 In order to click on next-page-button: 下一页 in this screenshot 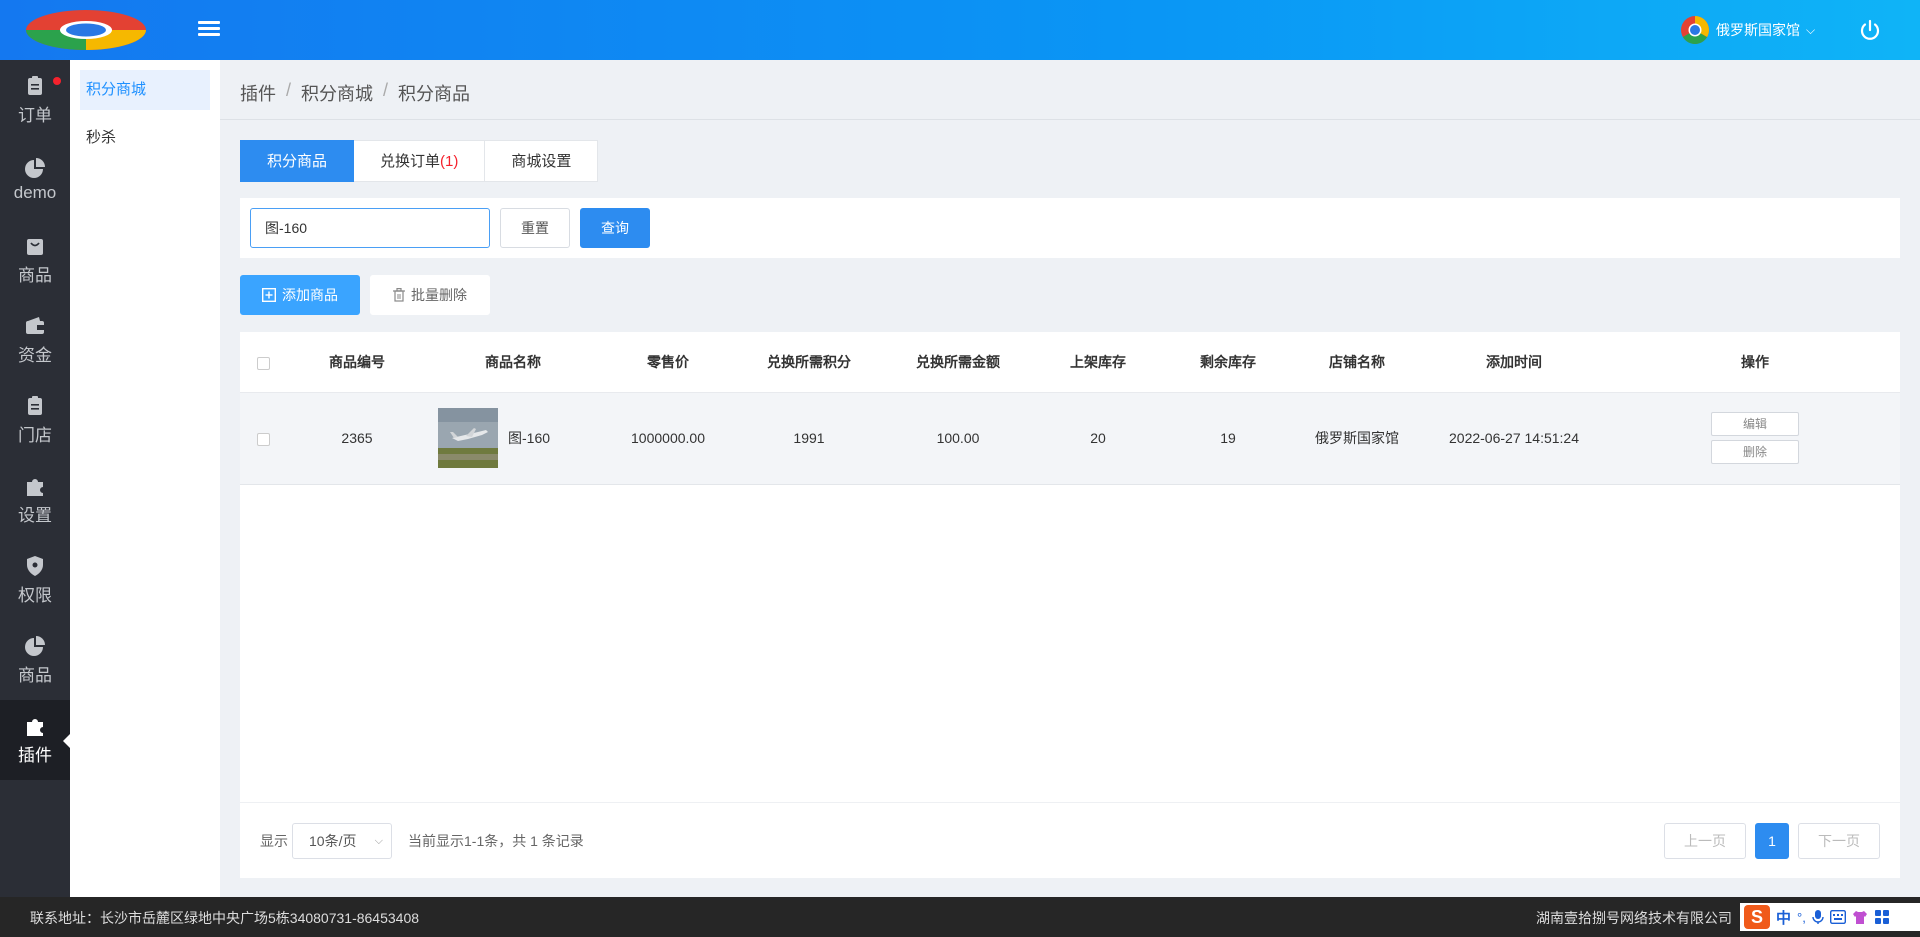, I will do `click(1839, 841)`.